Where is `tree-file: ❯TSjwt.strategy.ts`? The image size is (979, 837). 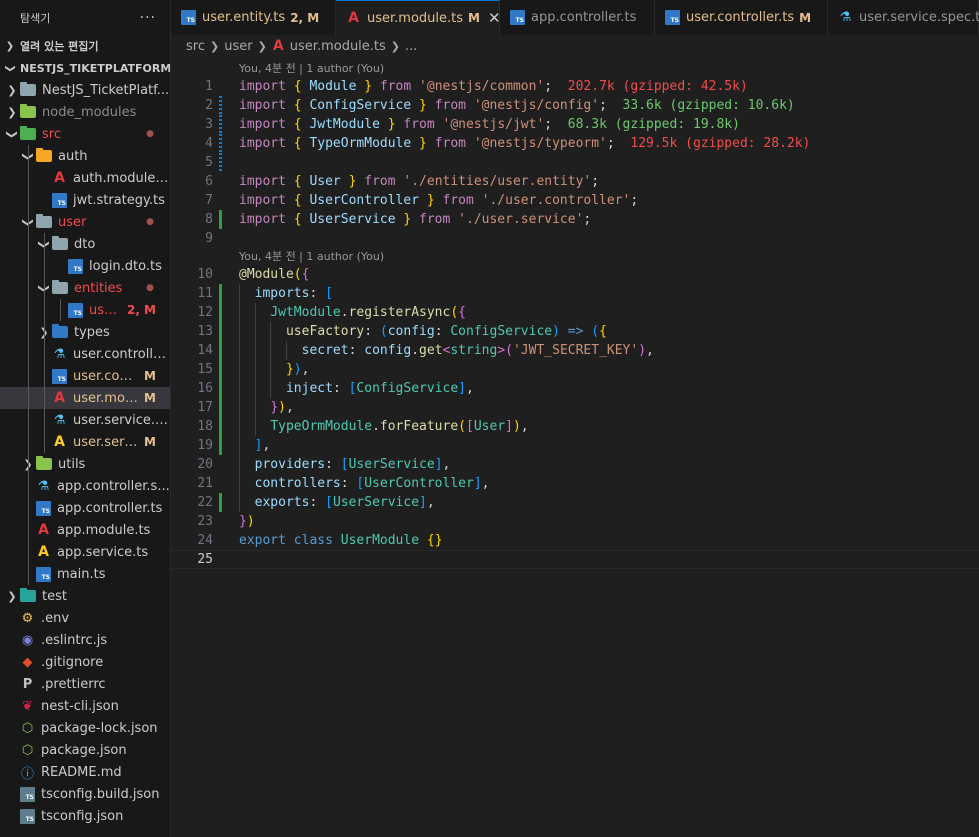
tree-file: ❯TSjwt.strategy.ts is located at coordinates (85, 200).